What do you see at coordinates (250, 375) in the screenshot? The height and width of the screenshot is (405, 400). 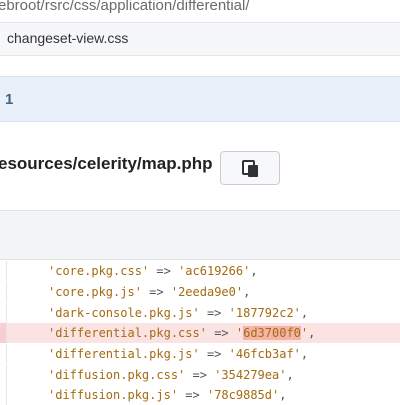 I see `code-value: '354279ea'` at bounding box center [250, 375].